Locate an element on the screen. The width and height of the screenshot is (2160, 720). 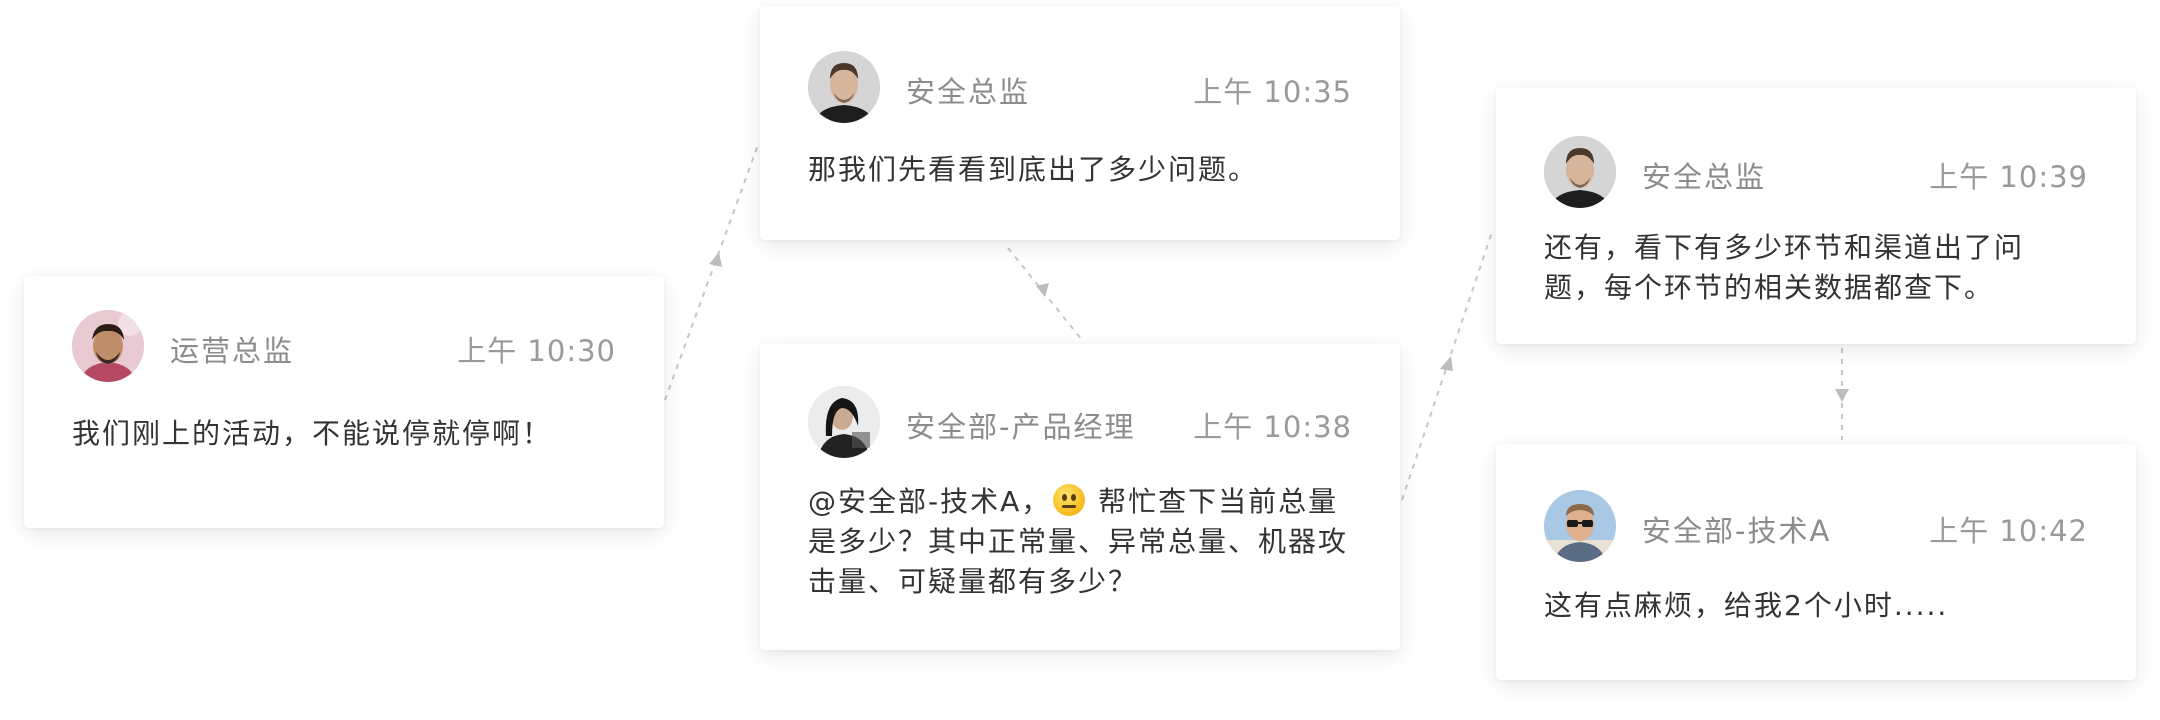
neutral-face-emoji-icon is located at coordinates (1069, 500).